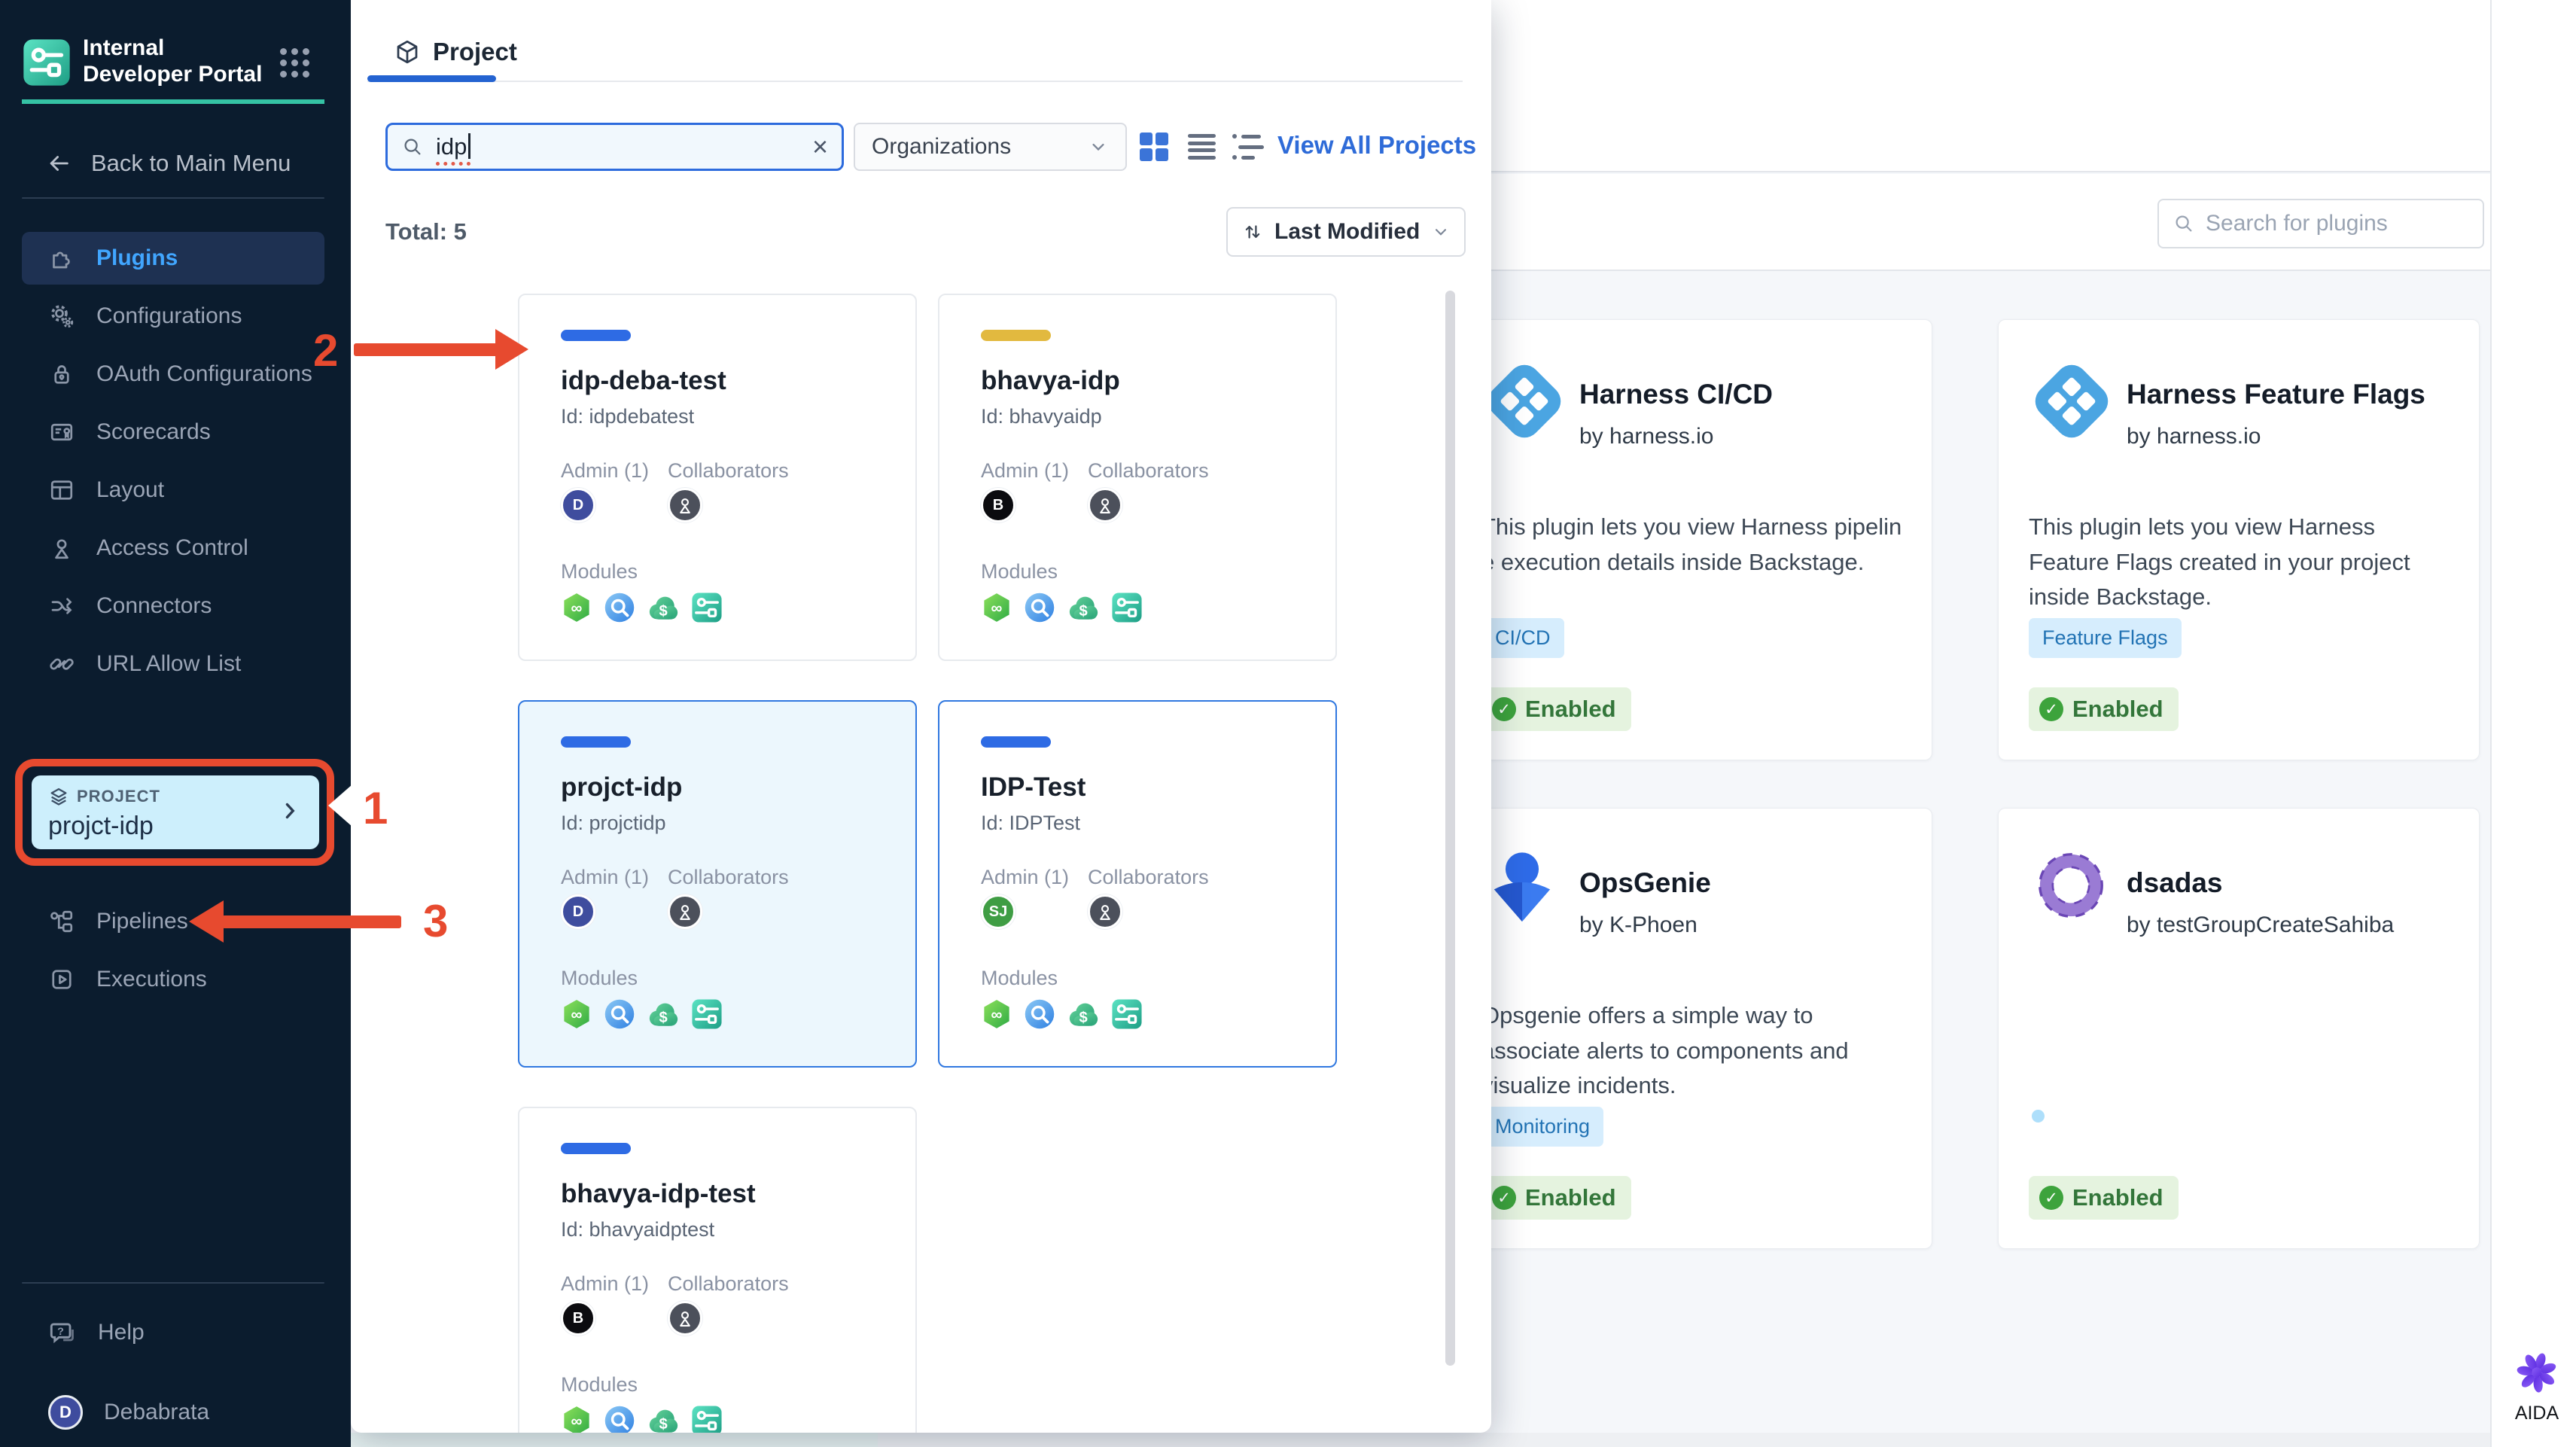 This screenshot has width=2576, height=1447. Describe the element at coordinates (998, 911) in the screenshot. I see `admin-avatar: SJ` at that location.